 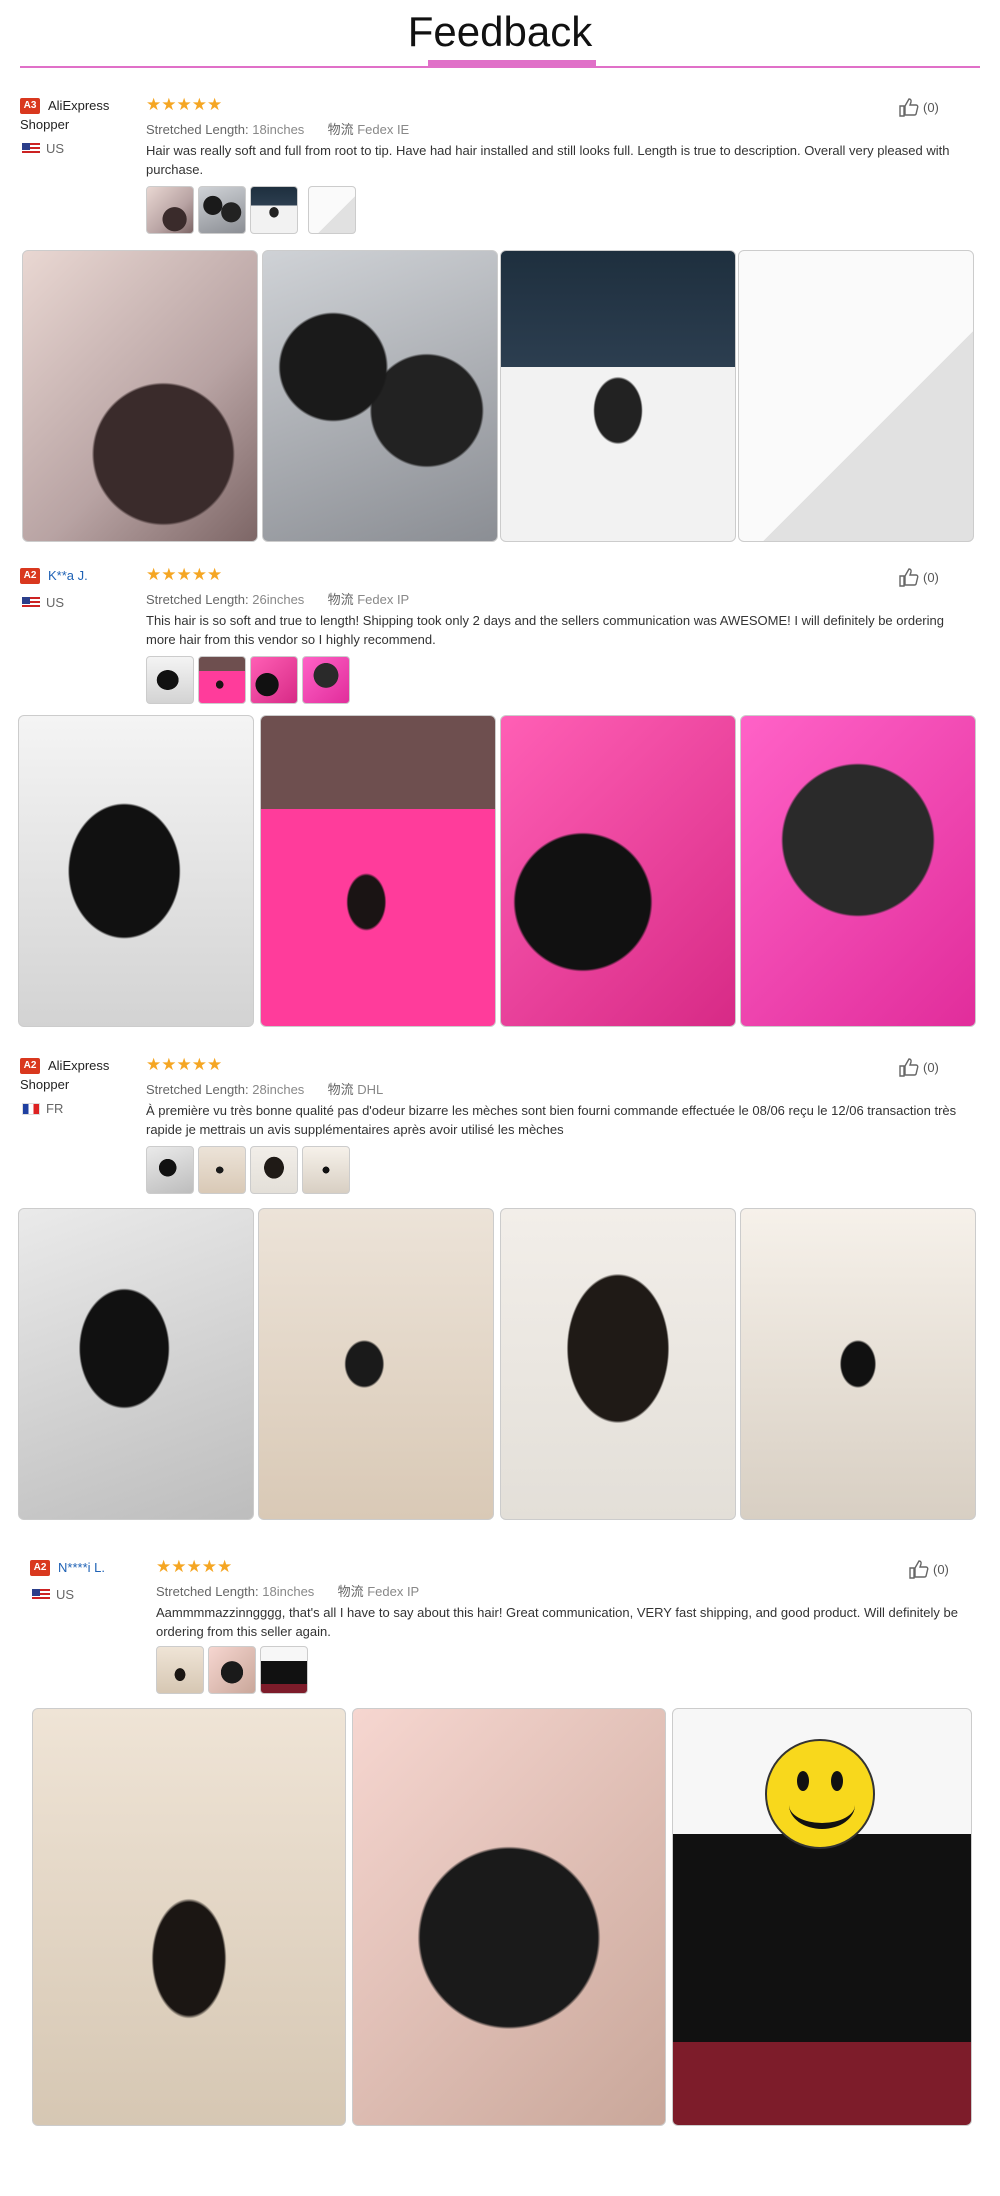 I want to click on review-meta: Stretched Length: 18inches 物流 Fedex IE, so click(x=277, y=128).